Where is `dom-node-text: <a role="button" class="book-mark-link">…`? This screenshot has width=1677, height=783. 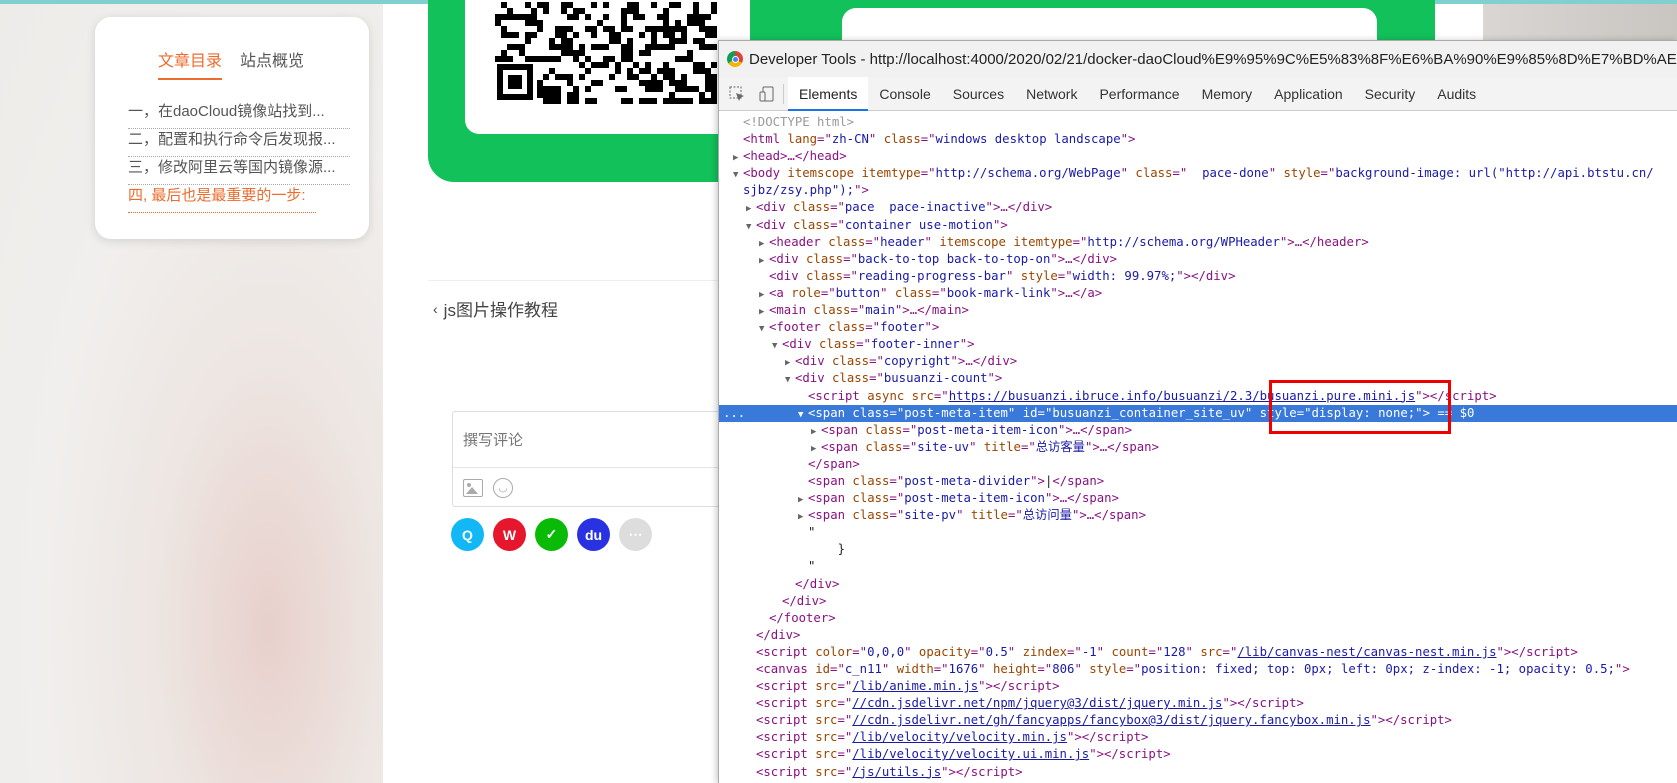
dom-node-text: <a role="button" class="book-mark-link">… is located at coordinates (936, 292).